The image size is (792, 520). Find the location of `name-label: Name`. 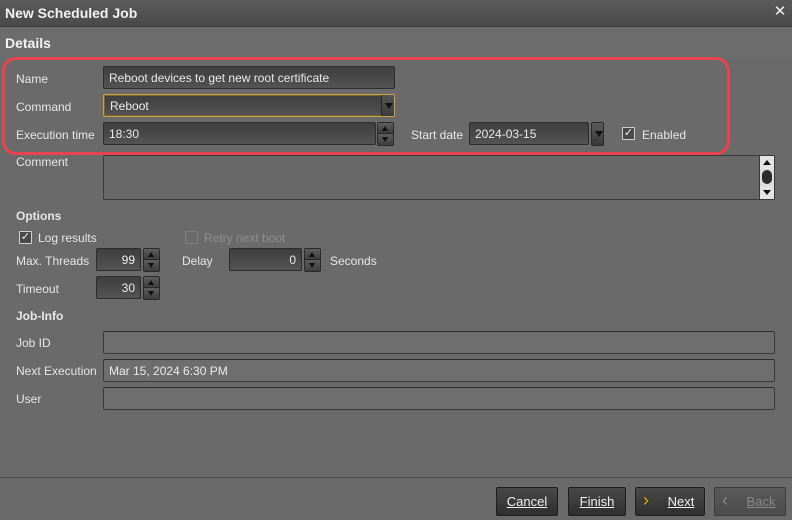

name-label: Name is located at coordinates (32, 79).